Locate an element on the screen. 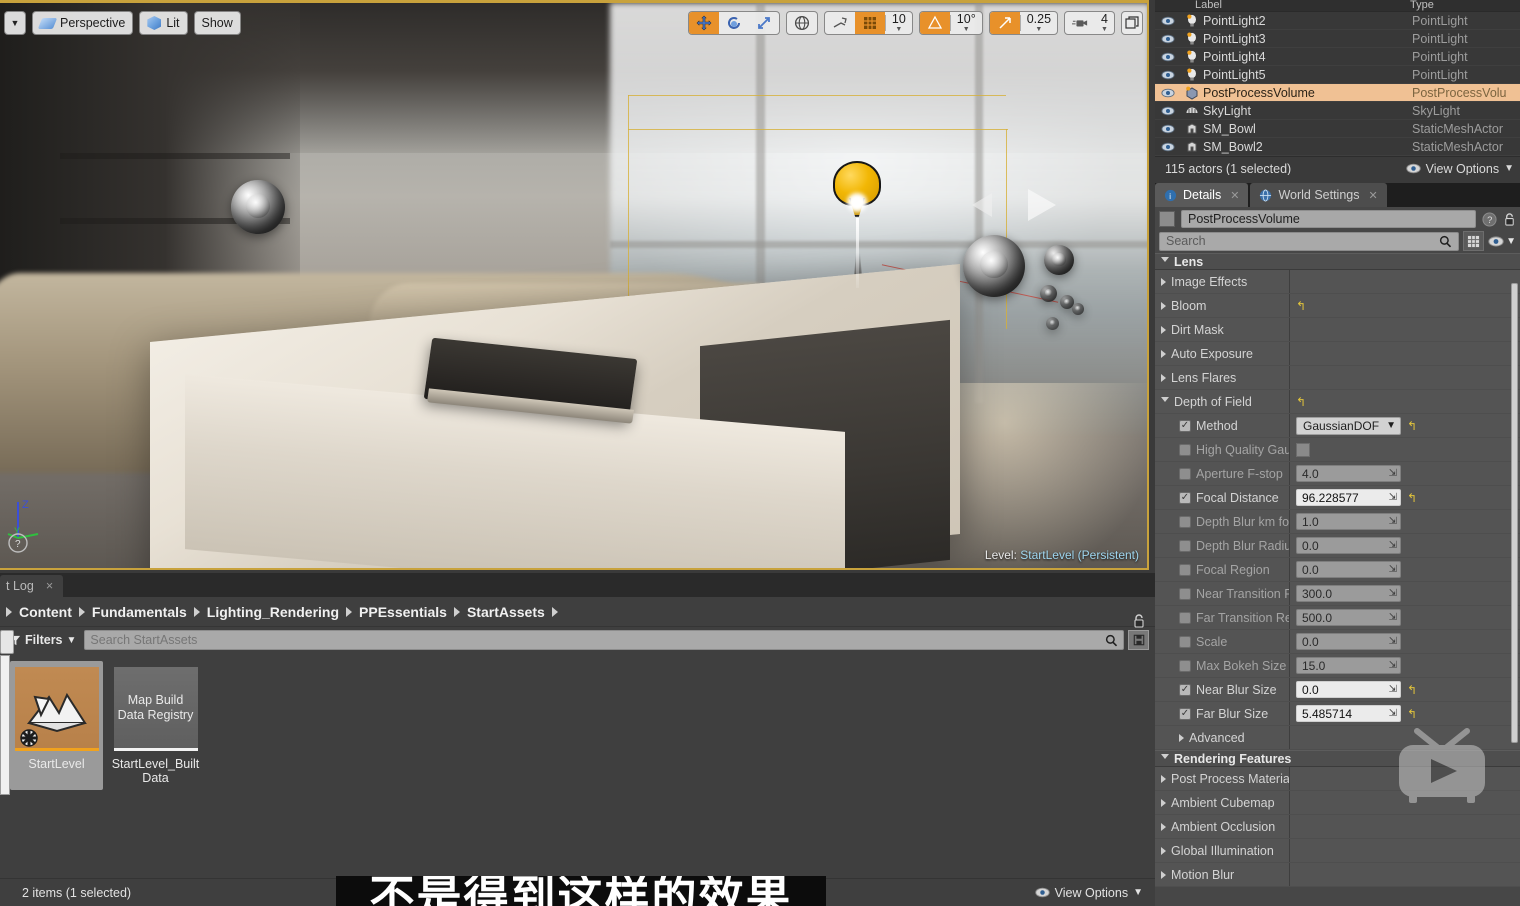  lock-icon is located at coordinates (1509, 219).